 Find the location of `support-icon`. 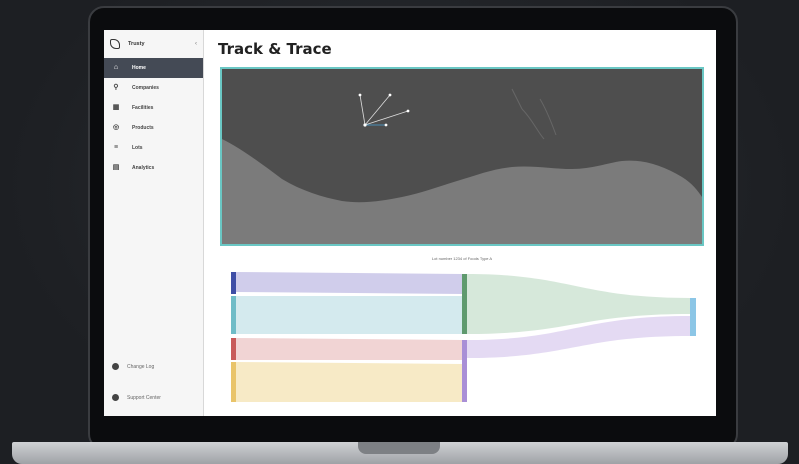

support-icon is located at coordinates (115, 397).